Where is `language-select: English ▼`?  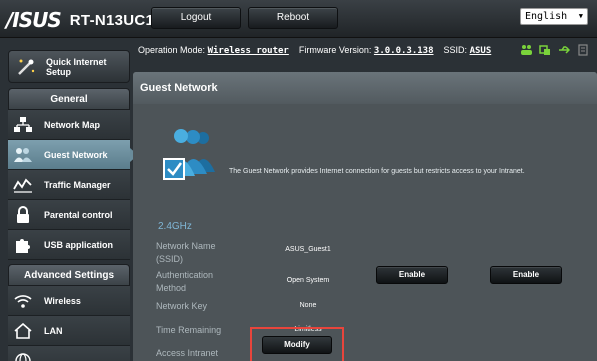
language-select: English ▼ is located at coordinates (554, 16).